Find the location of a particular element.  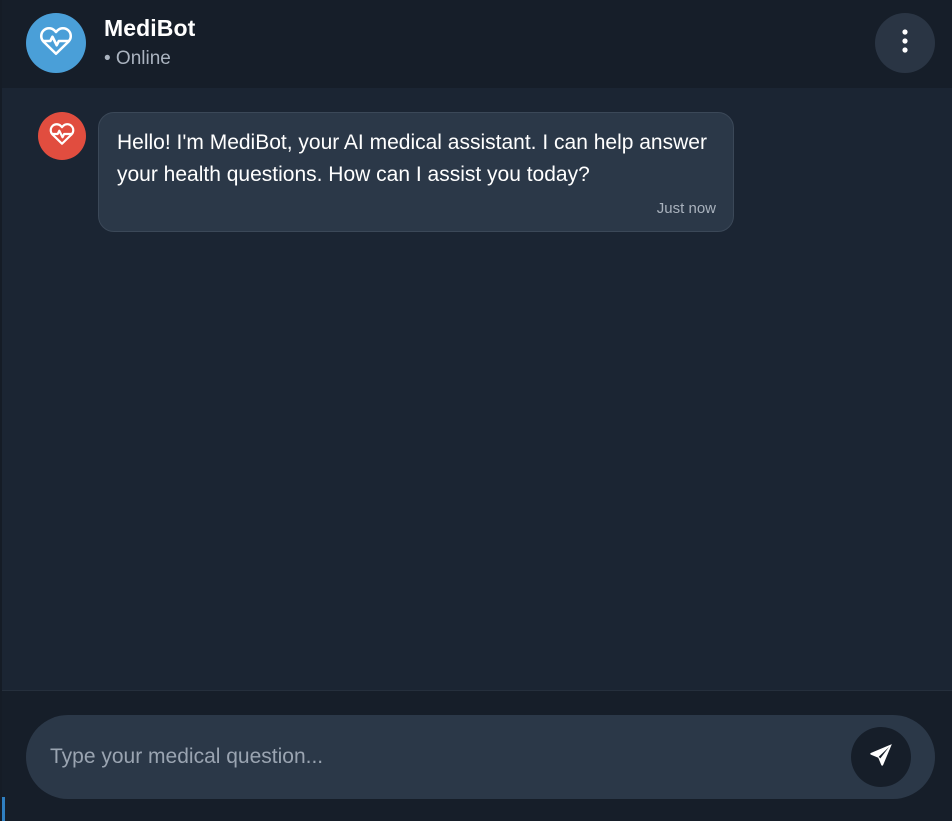

online-status: • Online is located at coordinates (137, 58).